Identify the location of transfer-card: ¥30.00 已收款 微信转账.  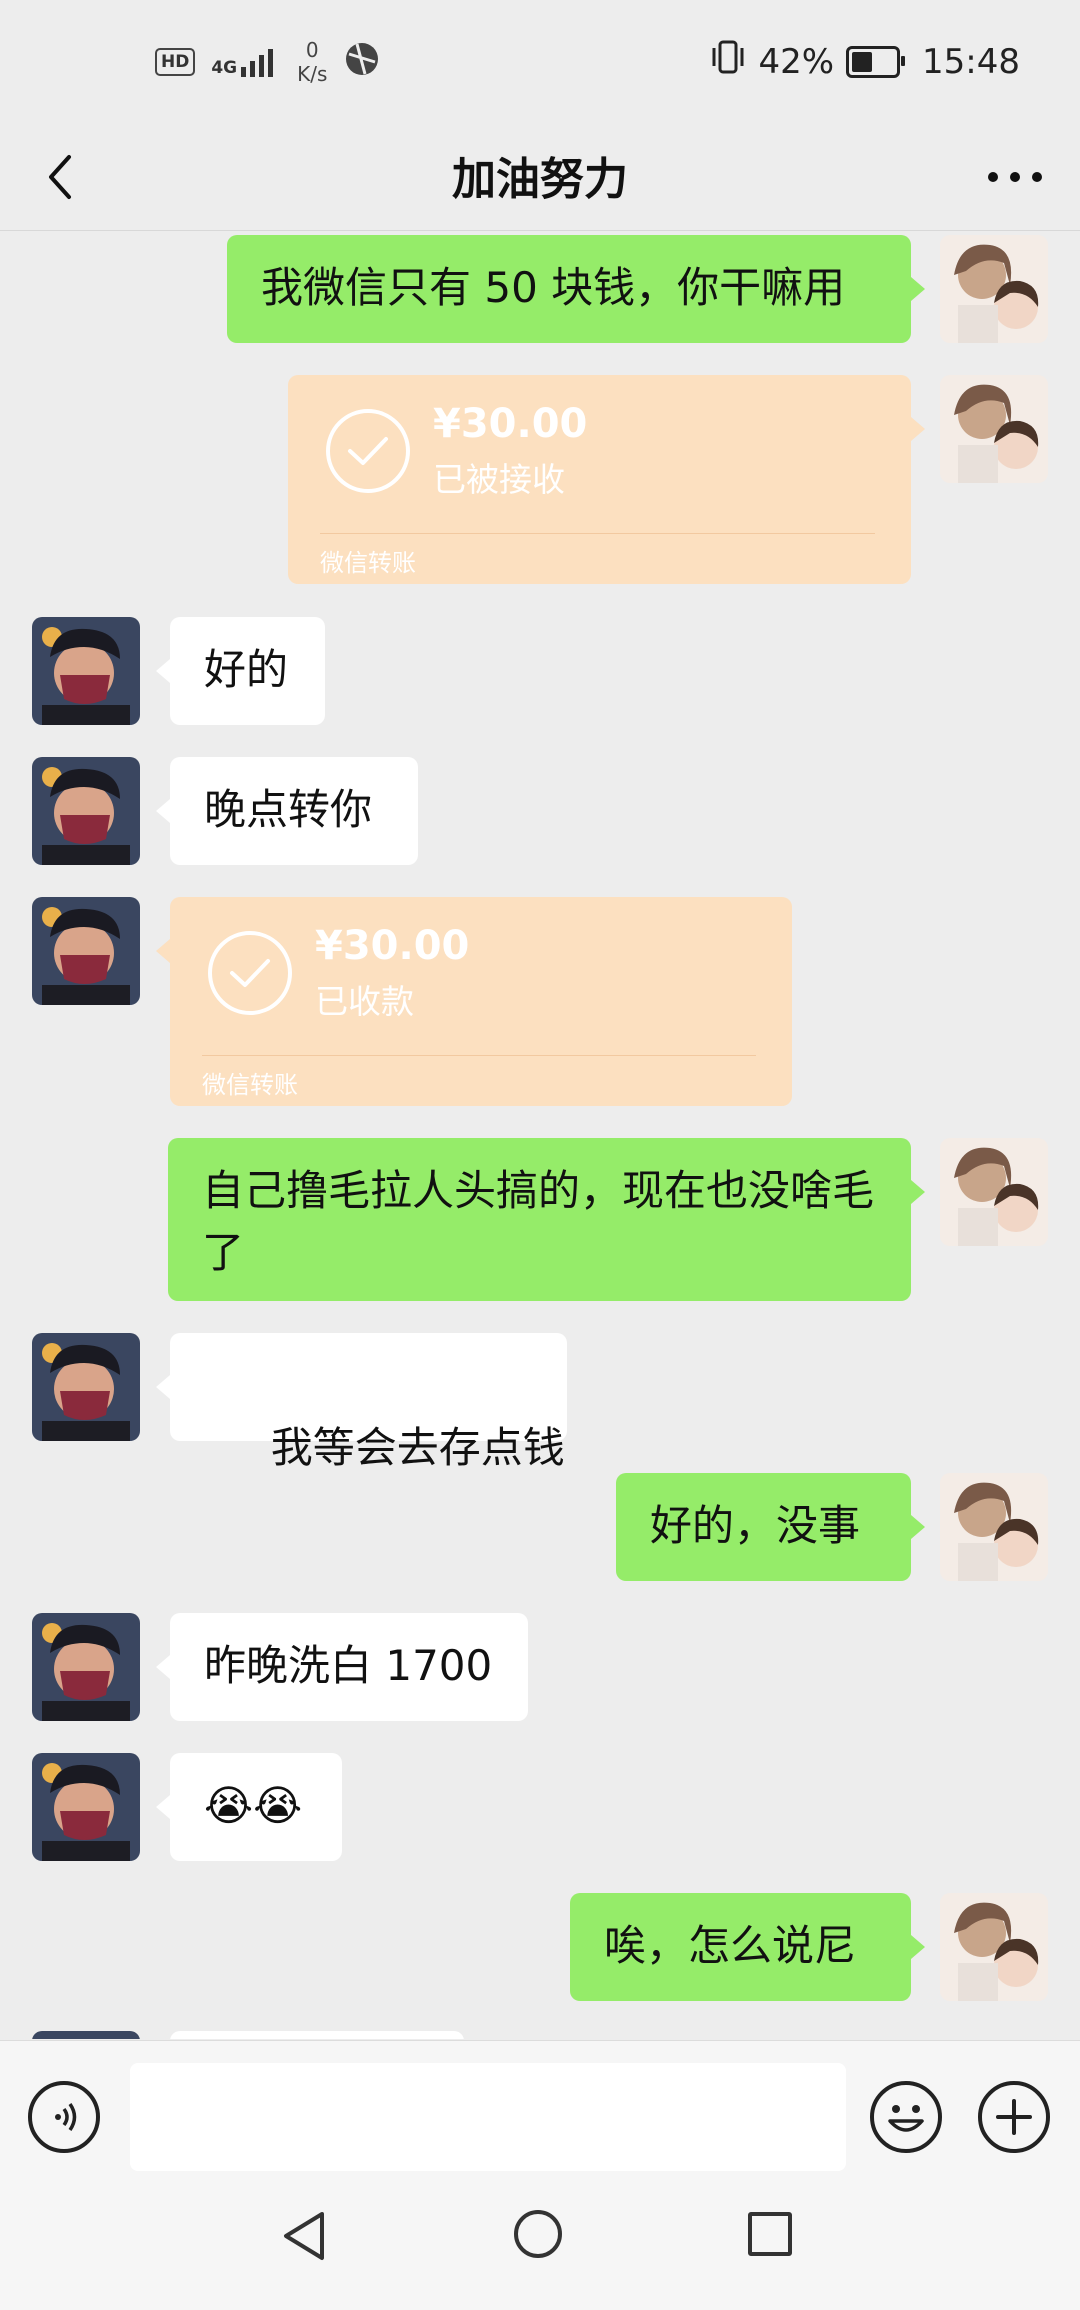
(481, 1001).